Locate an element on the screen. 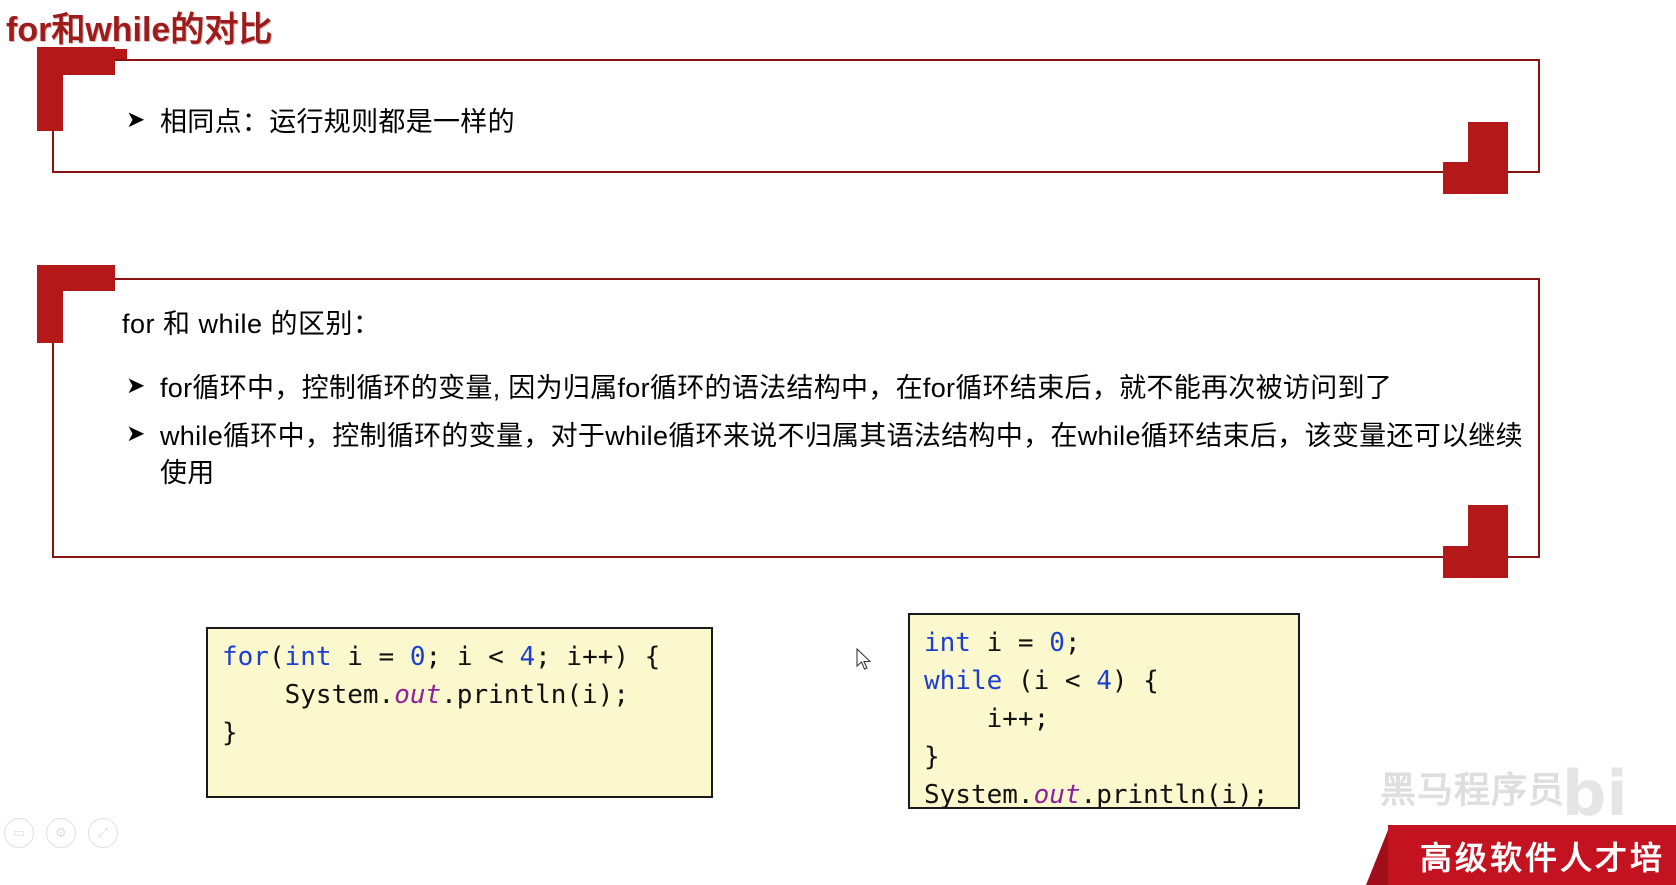 The width and height of the screenshot is (1676, 885). page-title: for和while的对比 is located at coordinates (139, 30).